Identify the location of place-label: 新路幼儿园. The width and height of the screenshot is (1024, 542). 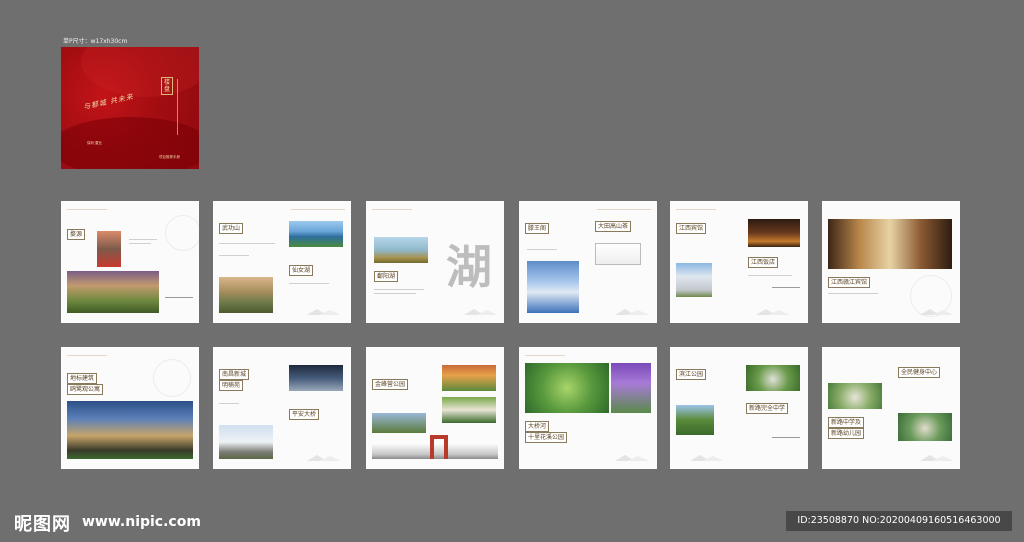
(846, 433).